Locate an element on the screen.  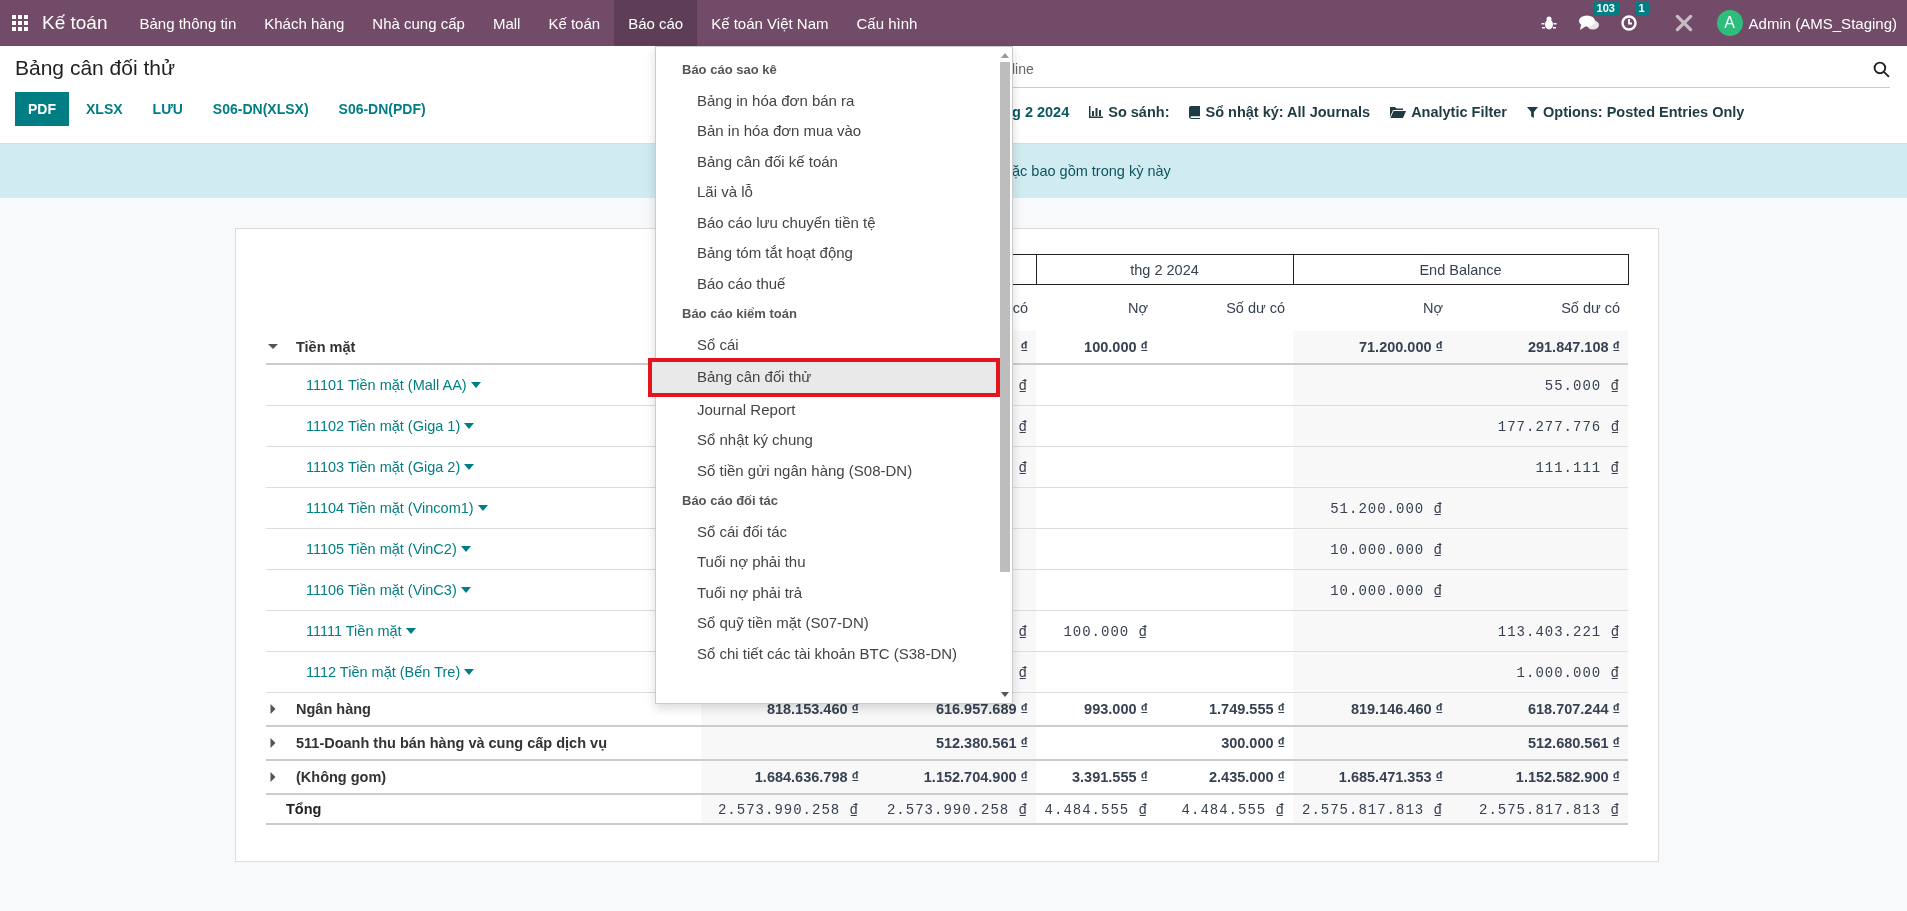
nav-menu-item: Kế toán is located at coordinates (574, 23).